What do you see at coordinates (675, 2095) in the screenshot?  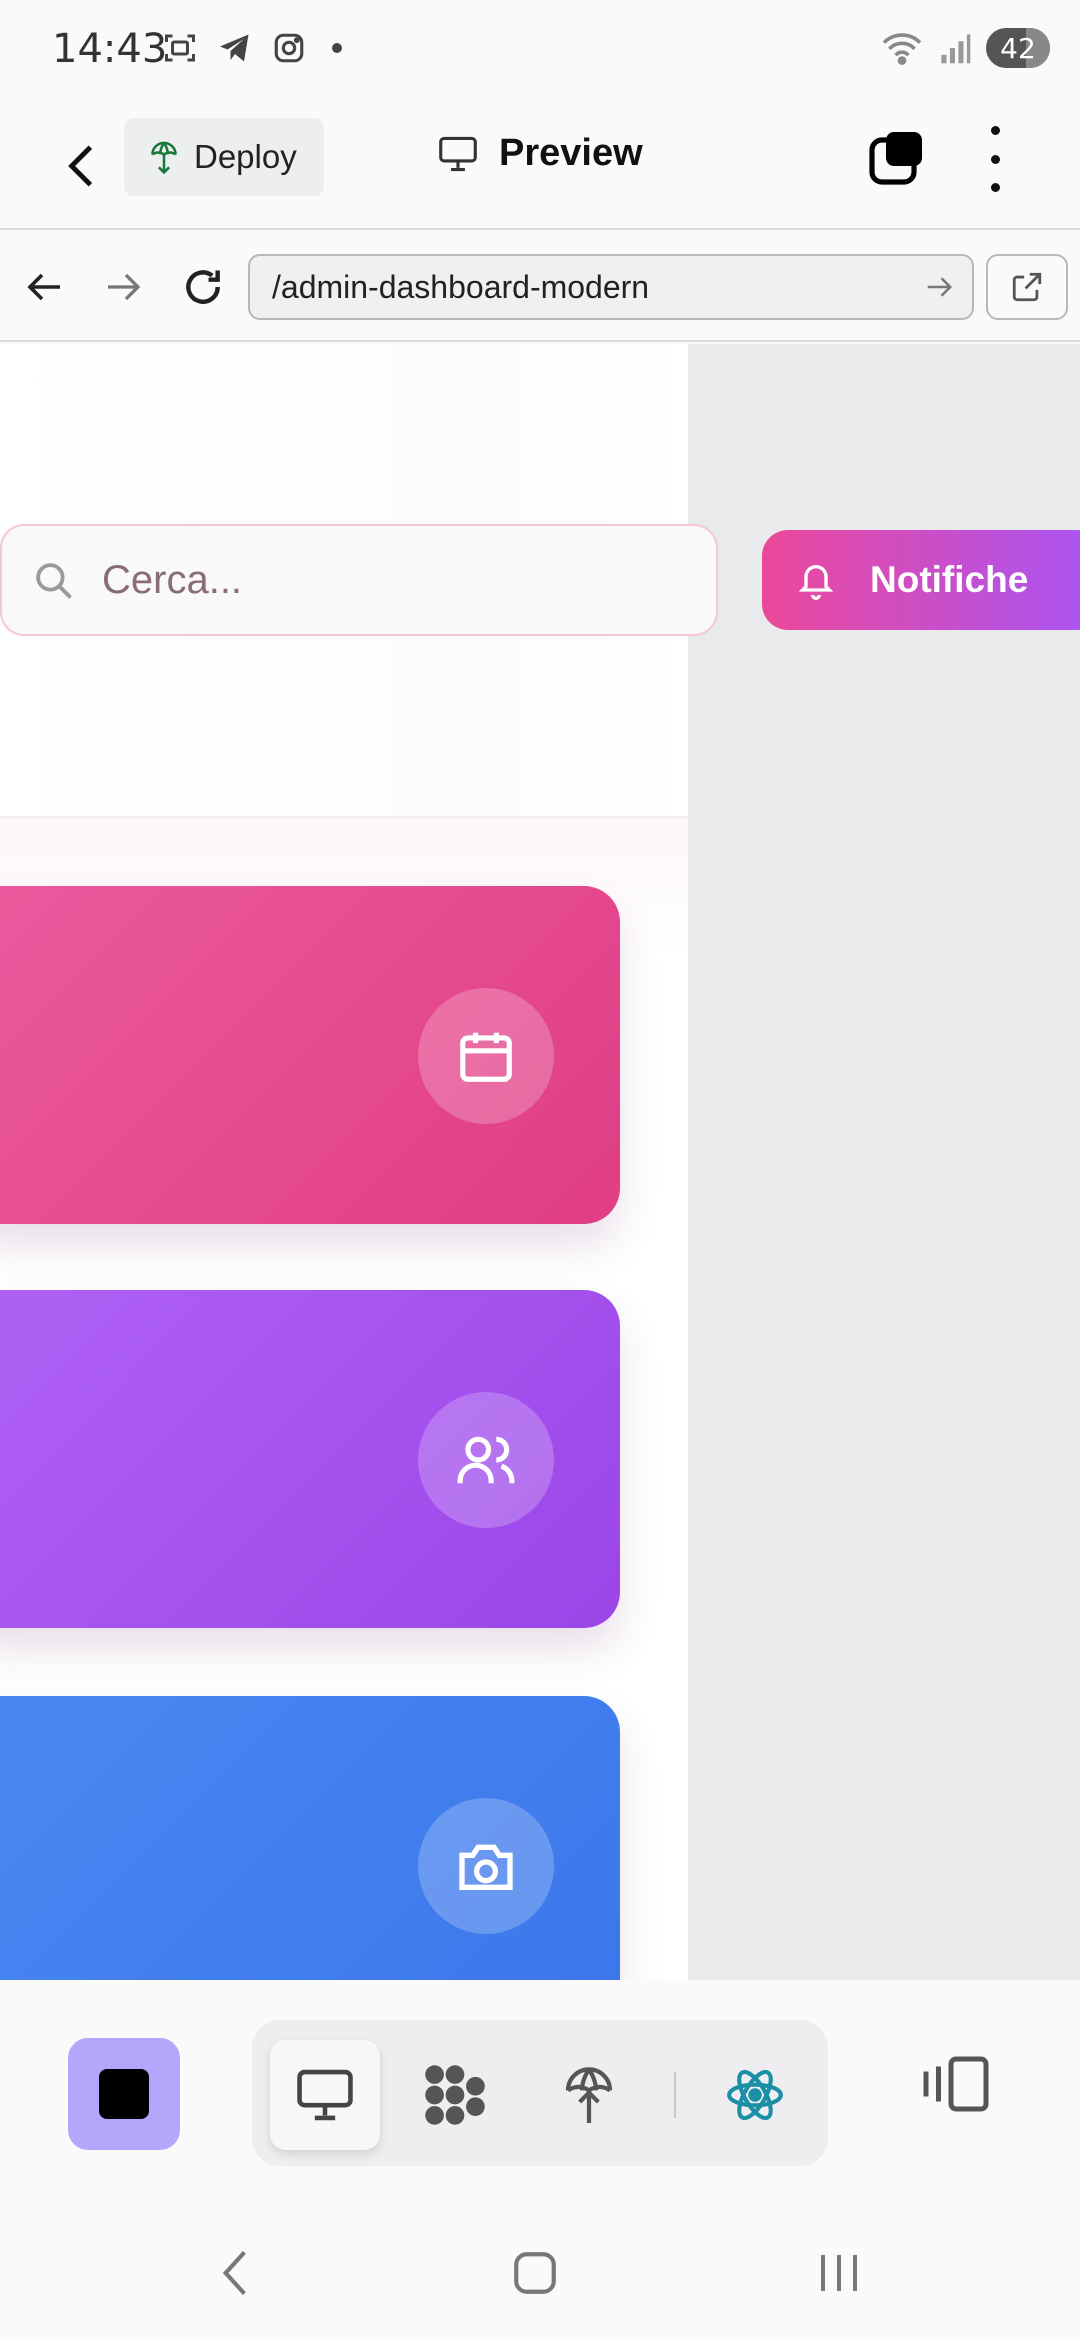 I see `segment-divider` at bounding box center [675, 2095].